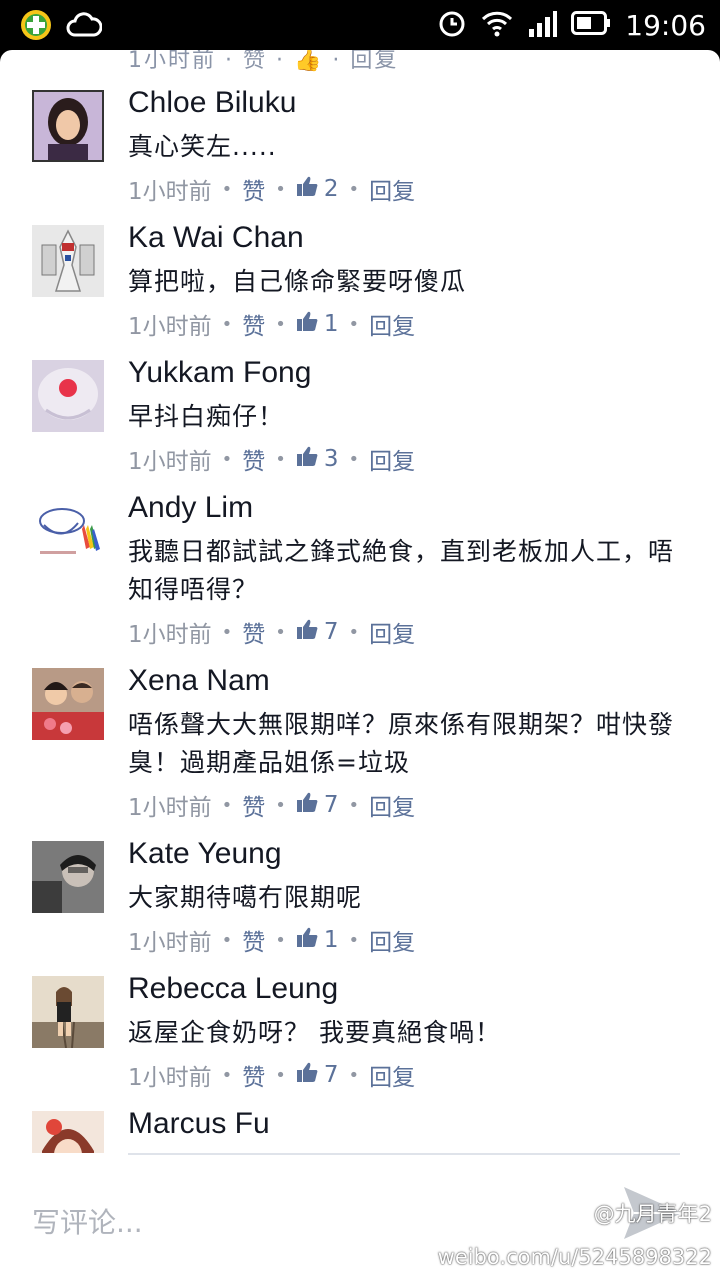 Image resolution: width=720 pixels, height=1280 pixels. What do you see at coordinates (36, 27) in the screenshot?
I see `app-plus-icon` at bounding box center [36, 27].